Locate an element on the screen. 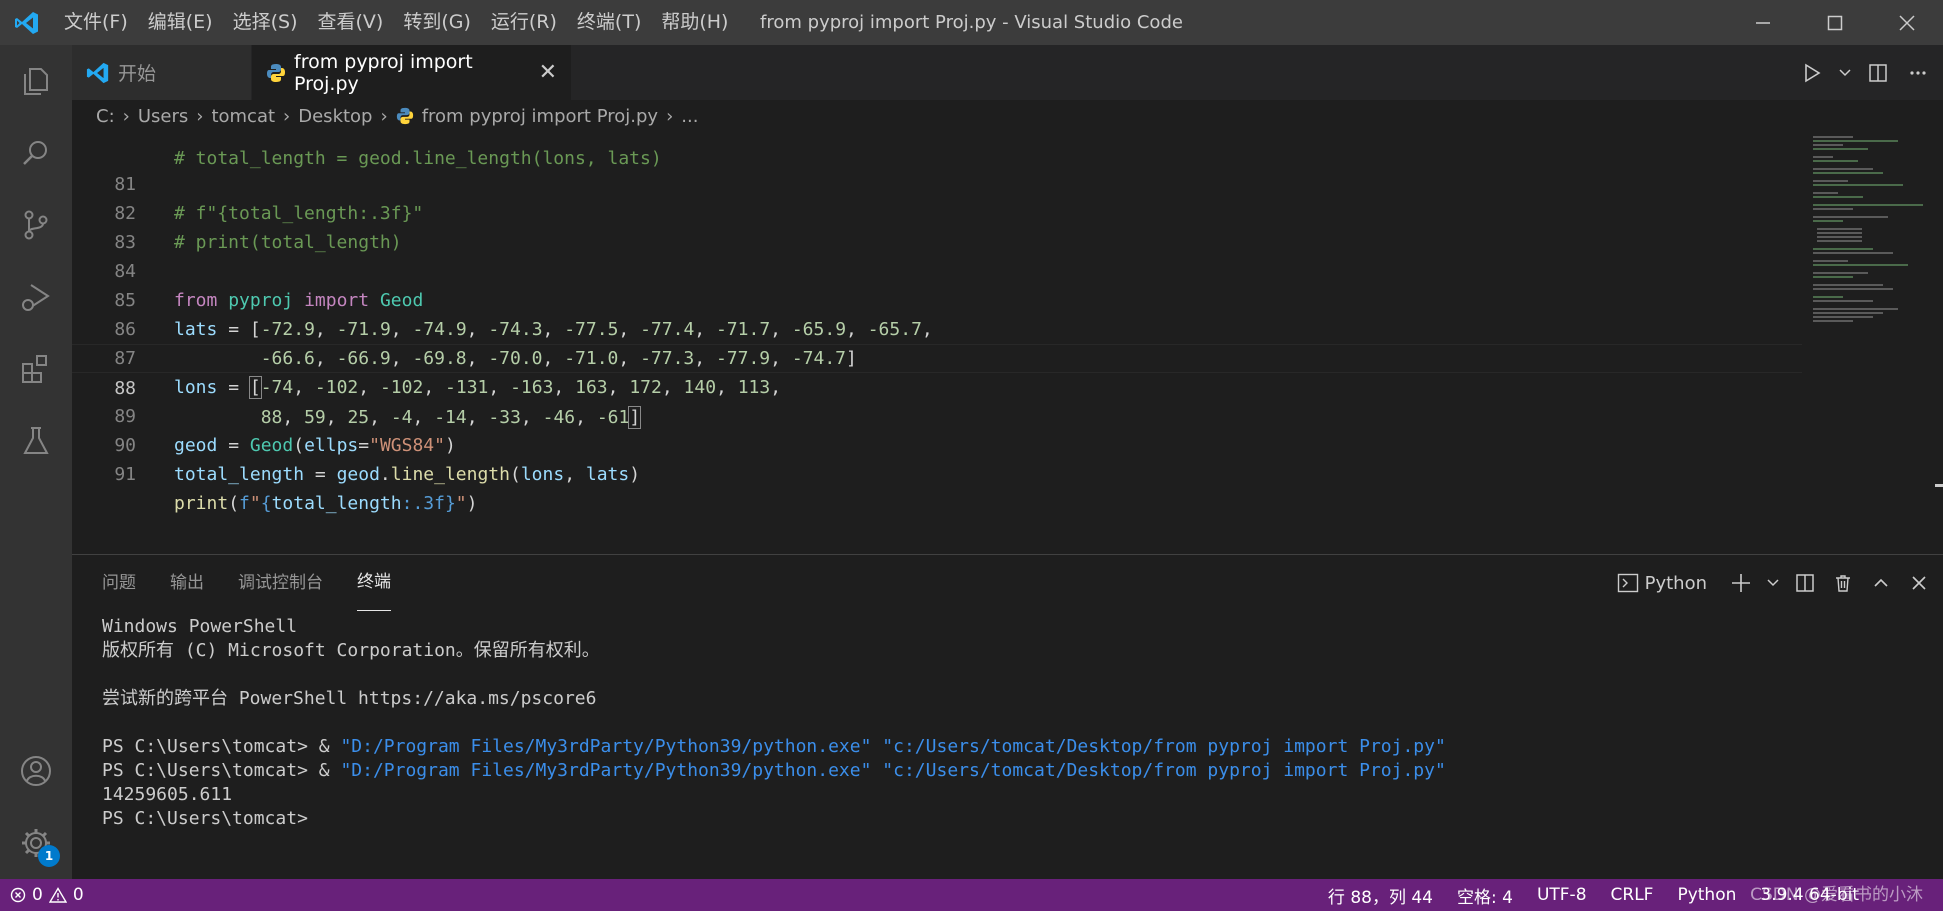 Image resolution: width=1943 pixels, height=911 pixels. menu-run: 运行(R) is located at coordinates (524, 22).